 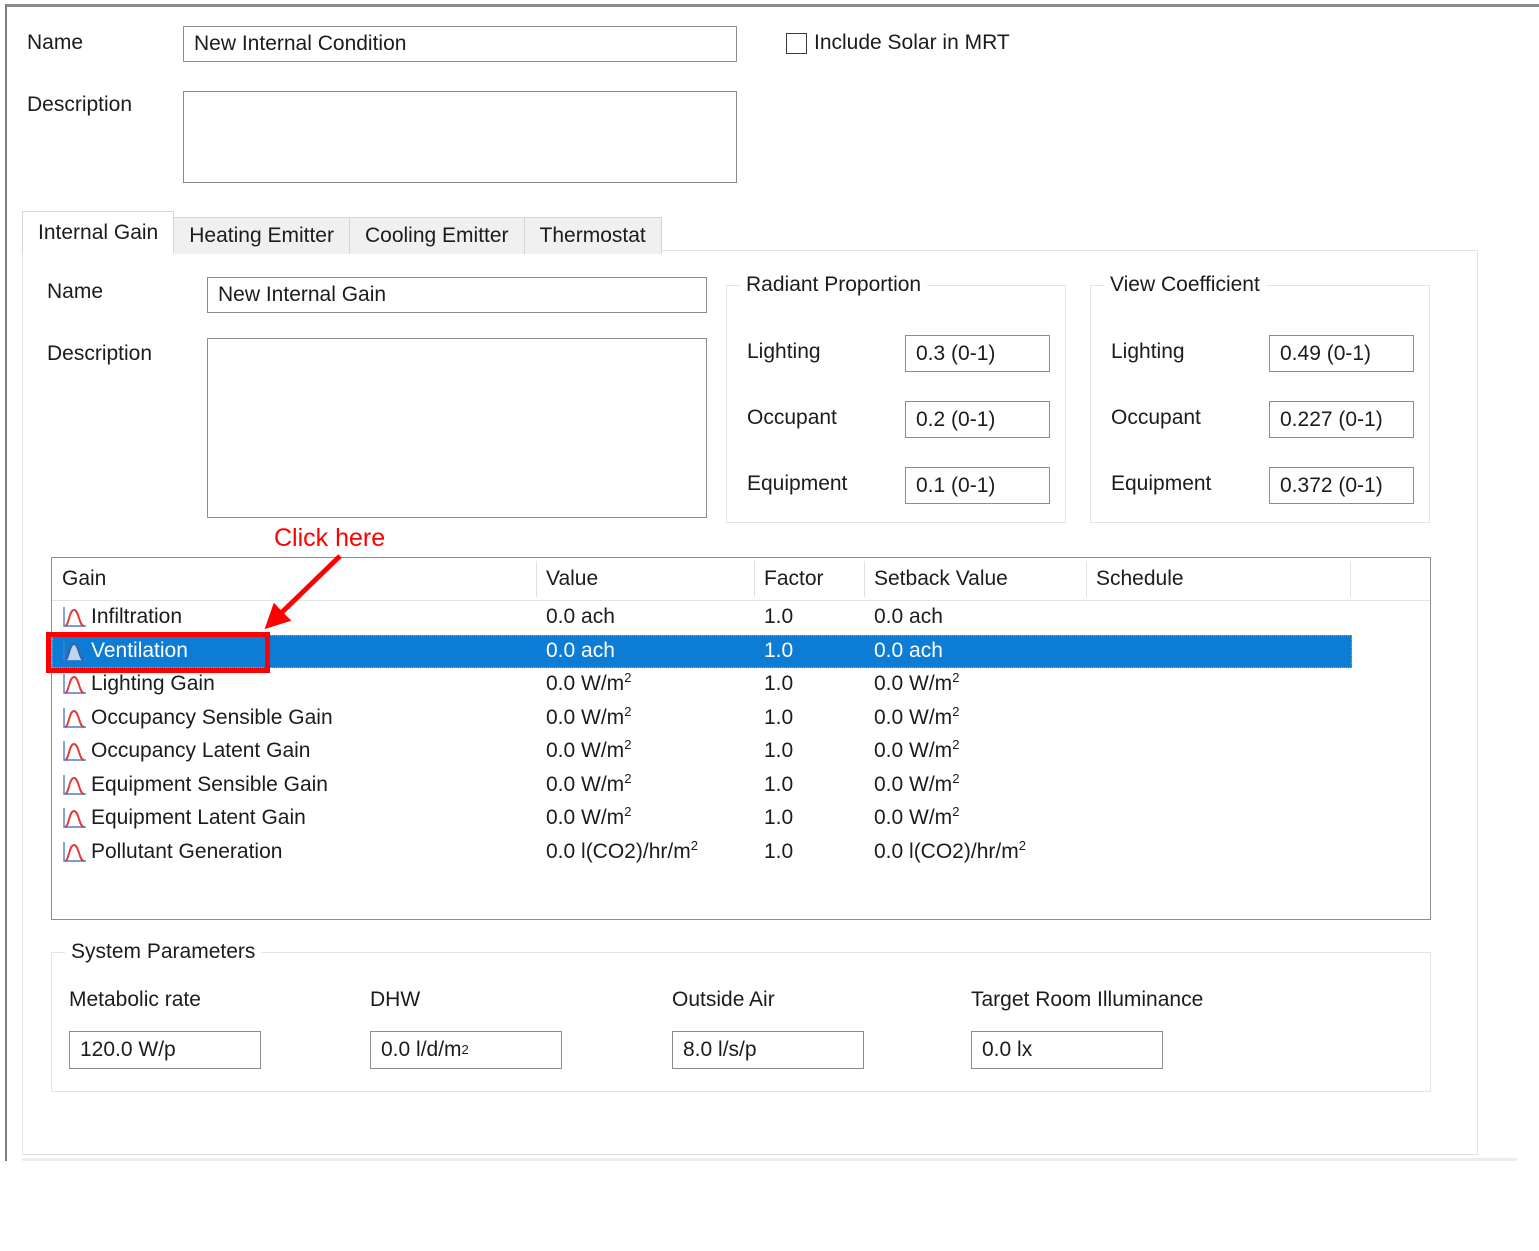 I want to click on checkbox-box, so click(x=796, y=43).